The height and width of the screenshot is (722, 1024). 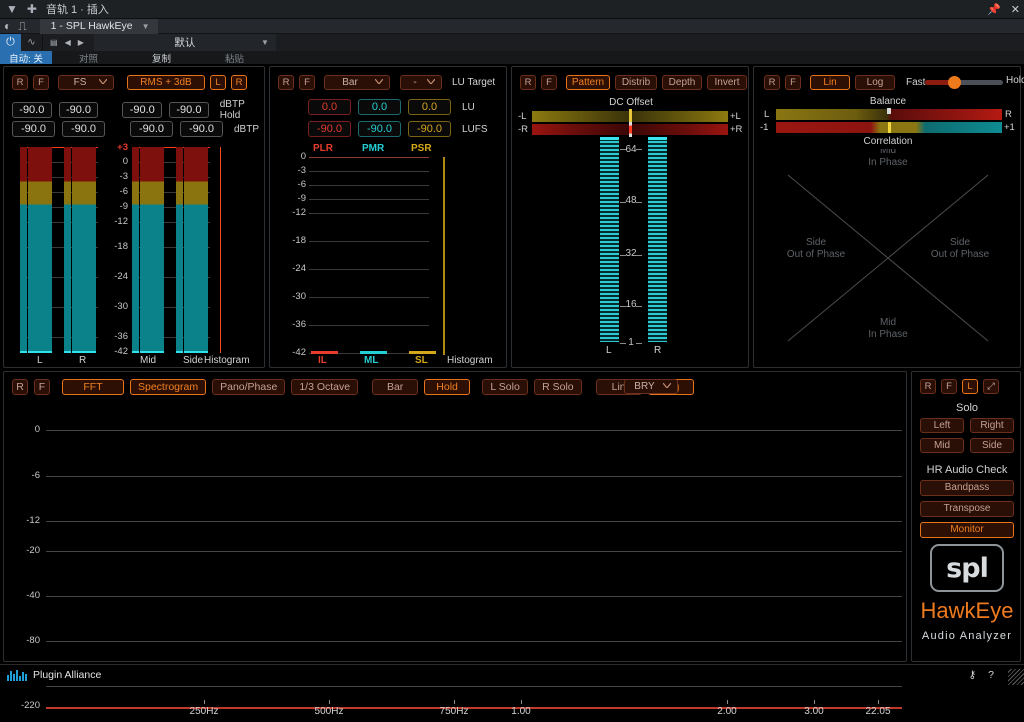 I want to click on spectrum-hold-button: Hold, so click(x=447, y=387).